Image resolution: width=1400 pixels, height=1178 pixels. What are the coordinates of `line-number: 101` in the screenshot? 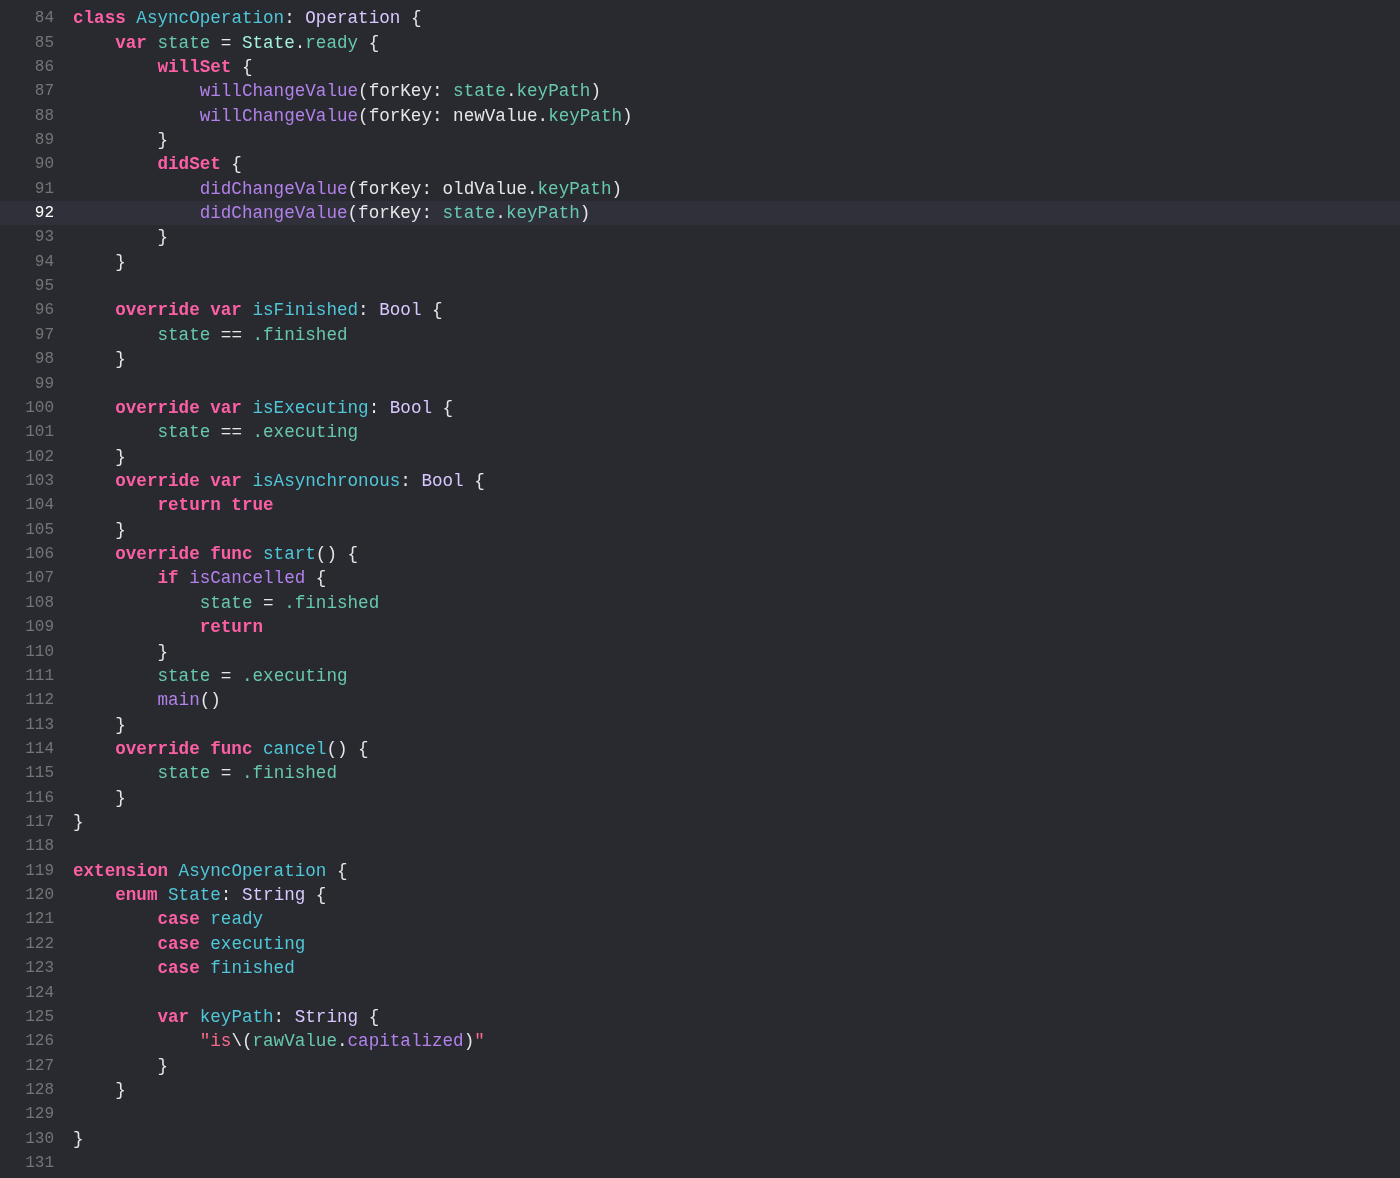 It's located at (39, 432).